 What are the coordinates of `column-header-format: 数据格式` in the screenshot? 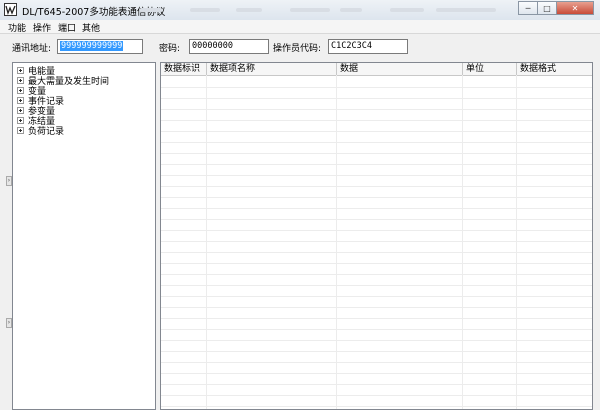 It's located at (554, 69).